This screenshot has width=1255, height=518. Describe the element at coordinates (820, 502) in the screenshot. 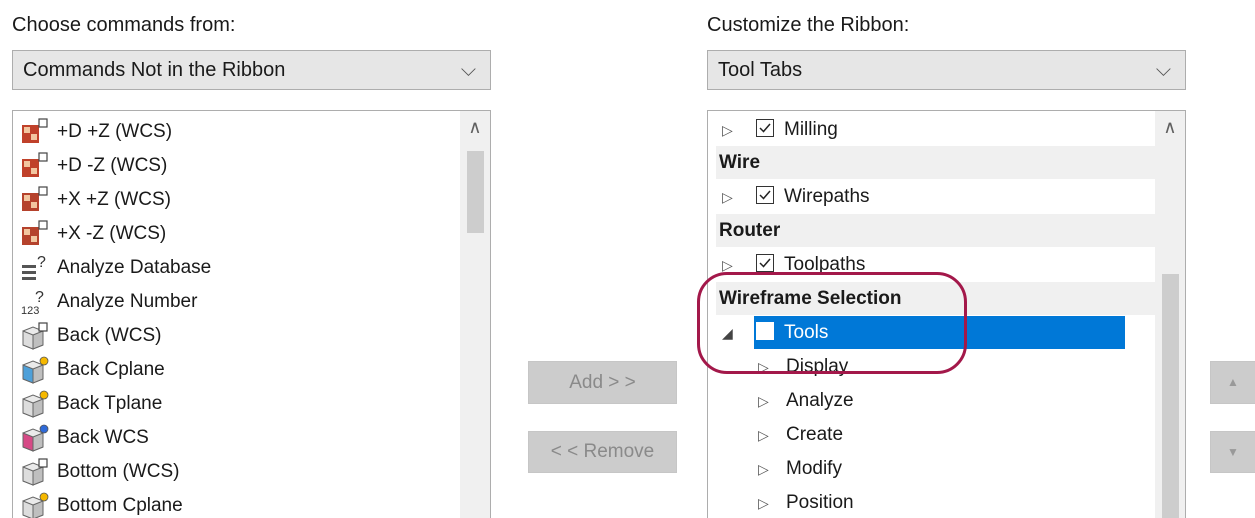

I see `tree-child-label: Position` at that location.